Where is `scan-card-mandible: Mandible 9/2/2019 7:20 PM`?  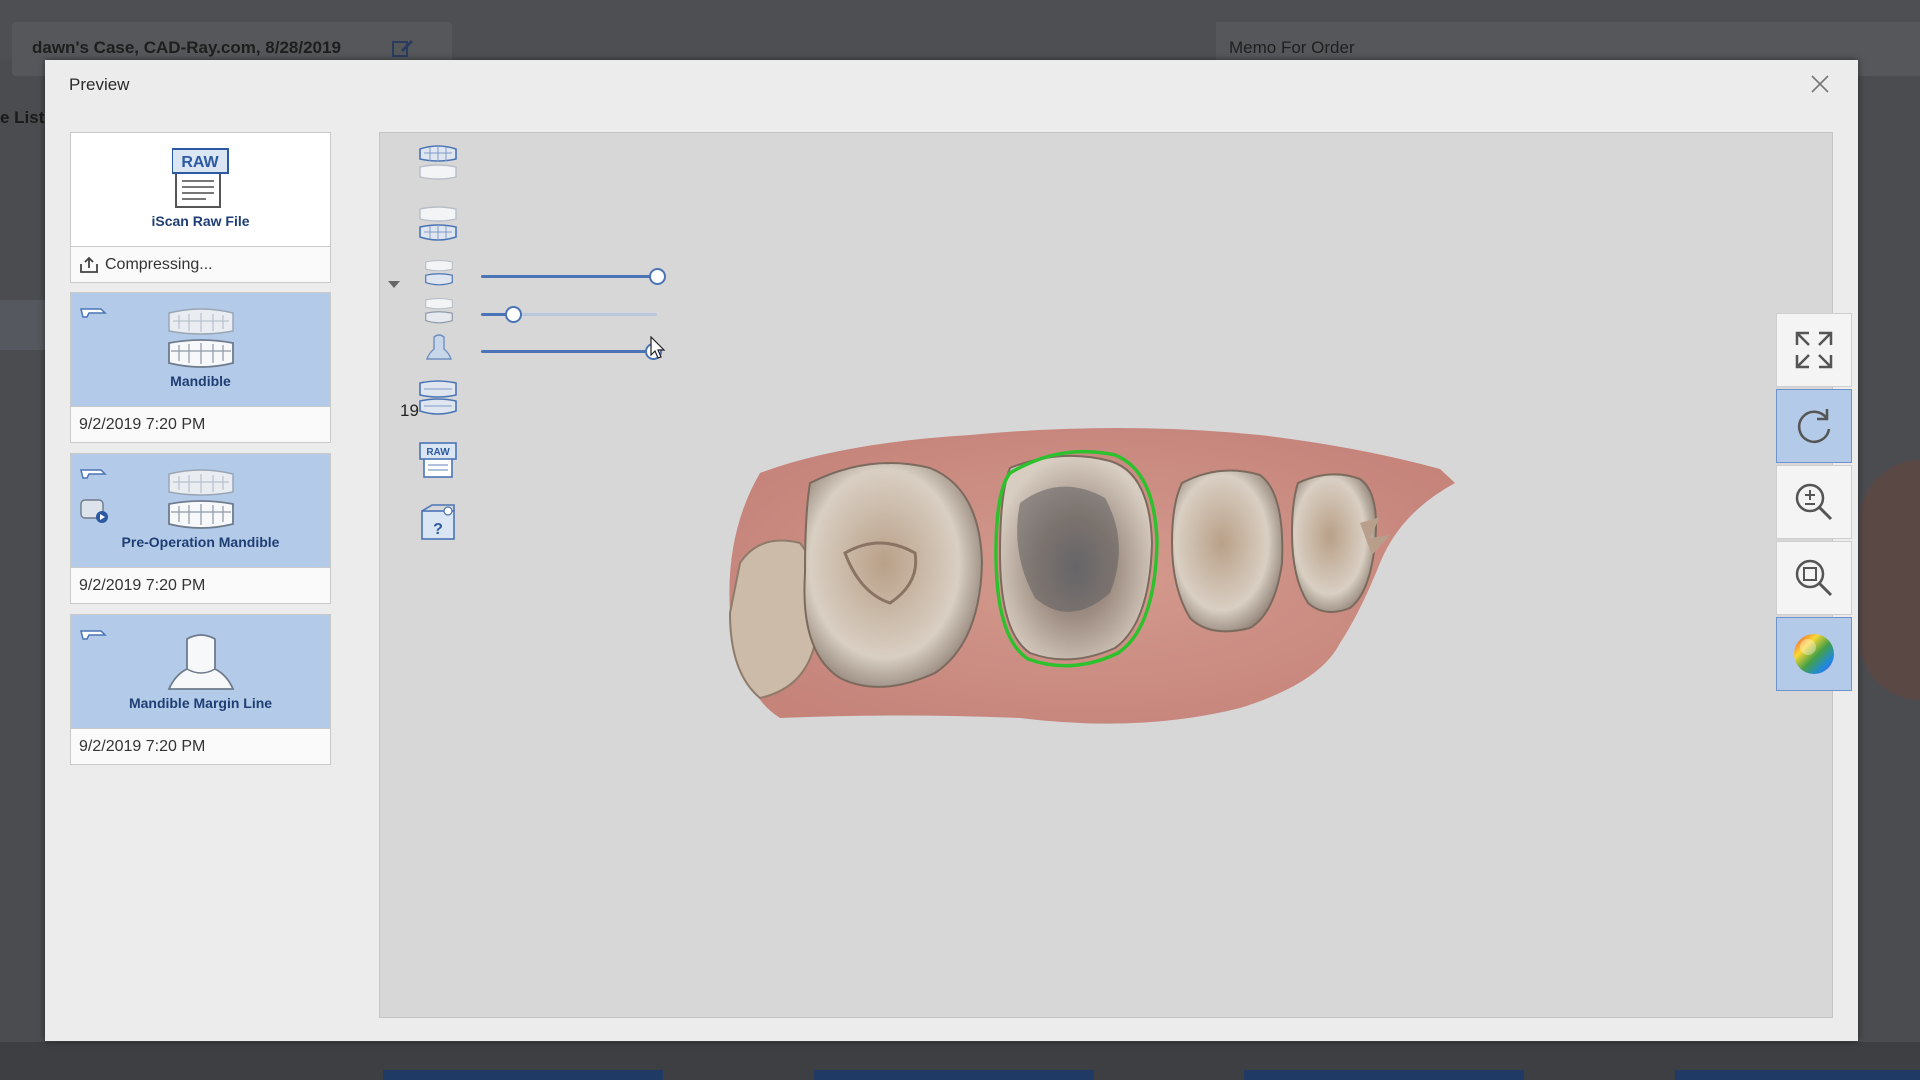
scan-card-mandible: Mandible 9/2/2019 7:20 PM is located at coordinates (200, 367).